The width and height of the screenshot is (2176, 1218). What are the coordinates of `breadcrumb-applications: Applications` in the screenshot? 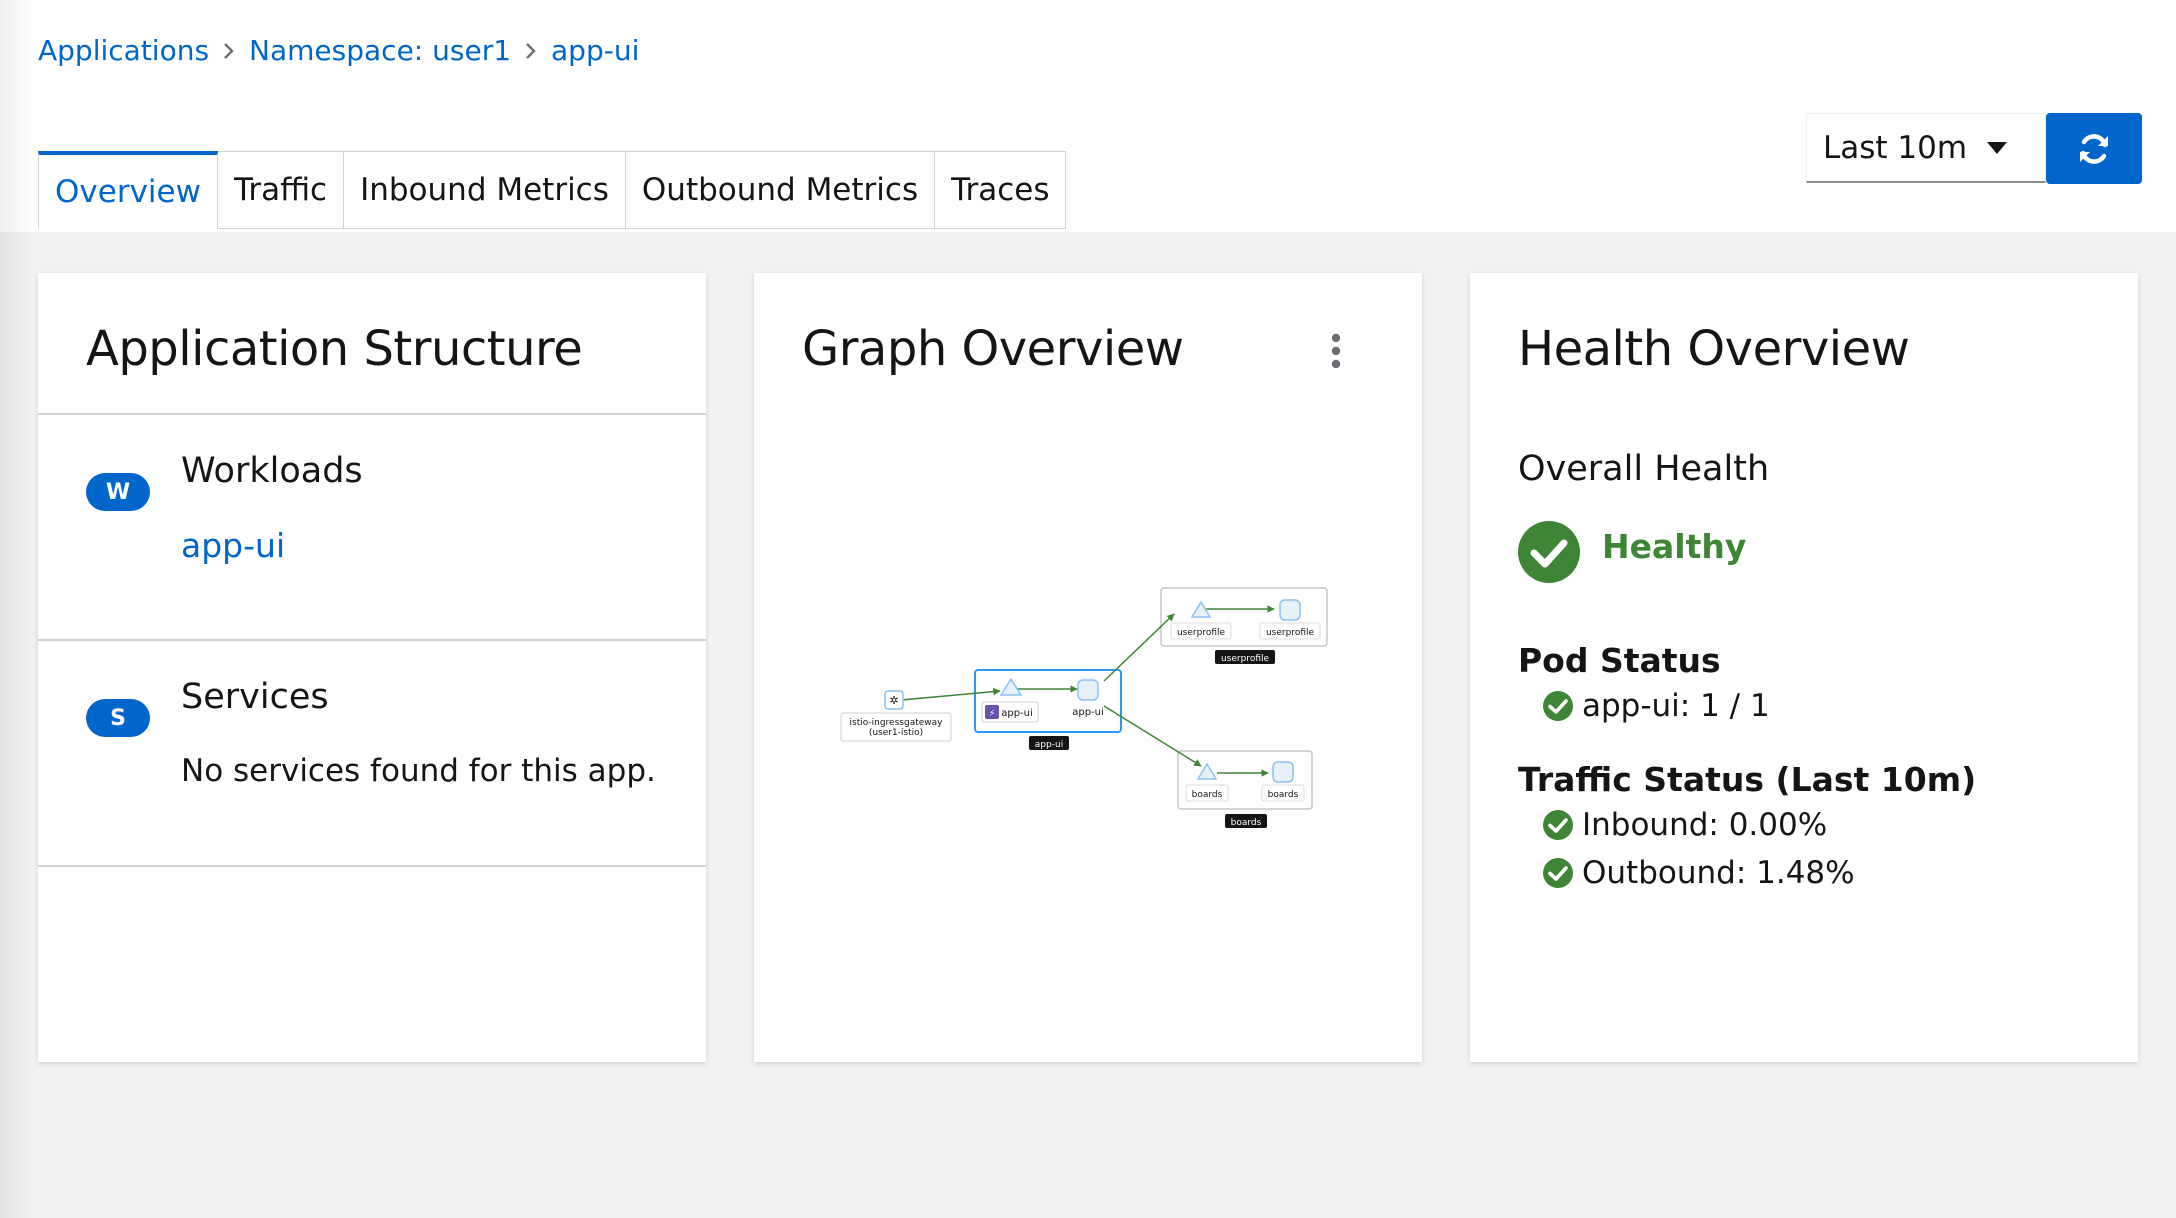 It's located at (123, 50).